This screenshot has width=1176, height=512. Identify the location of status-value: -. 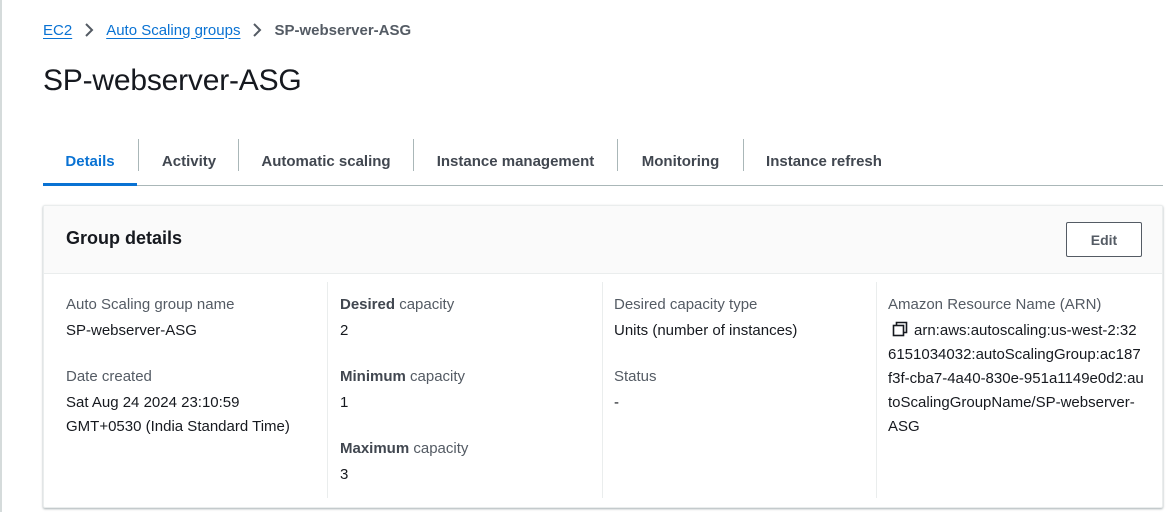
(616, 402).